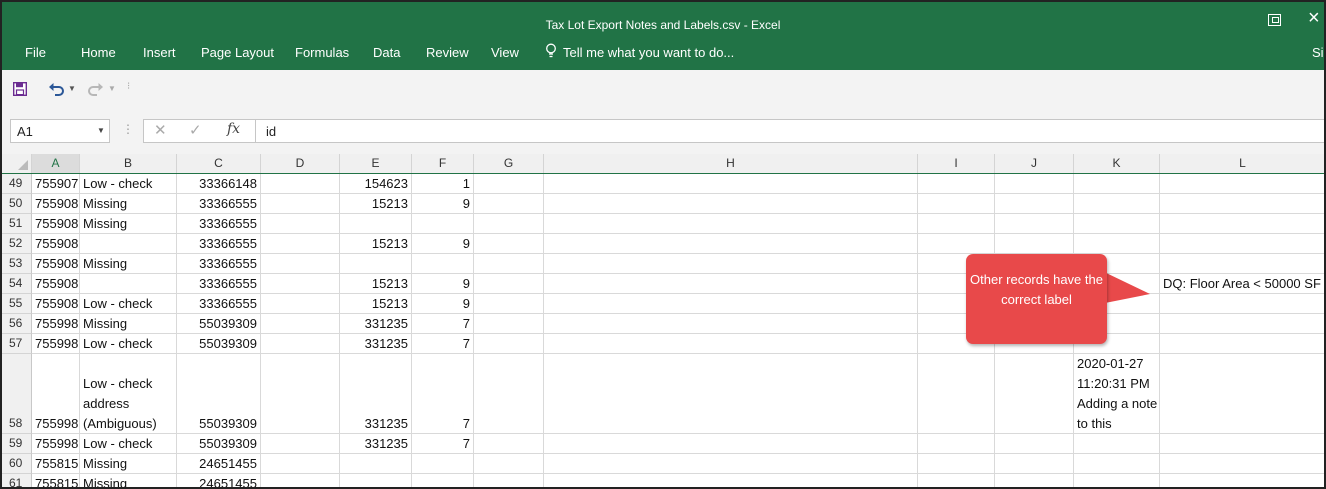 The height and width of the screenshot is (489, 1326). Describe the element at coordinates (128, 86) in the screenshot. I see `customize-toolbar-icon: ⁝` at that location.